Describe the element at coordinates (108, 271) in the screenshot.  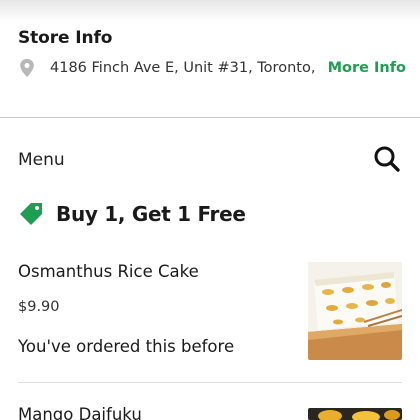
I see `item-name: Osmanthus Rice Cake` at that location.